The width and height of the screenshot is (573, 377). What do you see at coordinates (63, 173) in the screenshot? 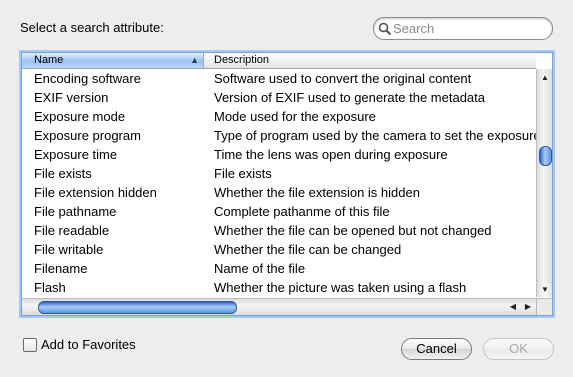
I see `attribute-name-cell: File exists` at bounding box center [63, 173].